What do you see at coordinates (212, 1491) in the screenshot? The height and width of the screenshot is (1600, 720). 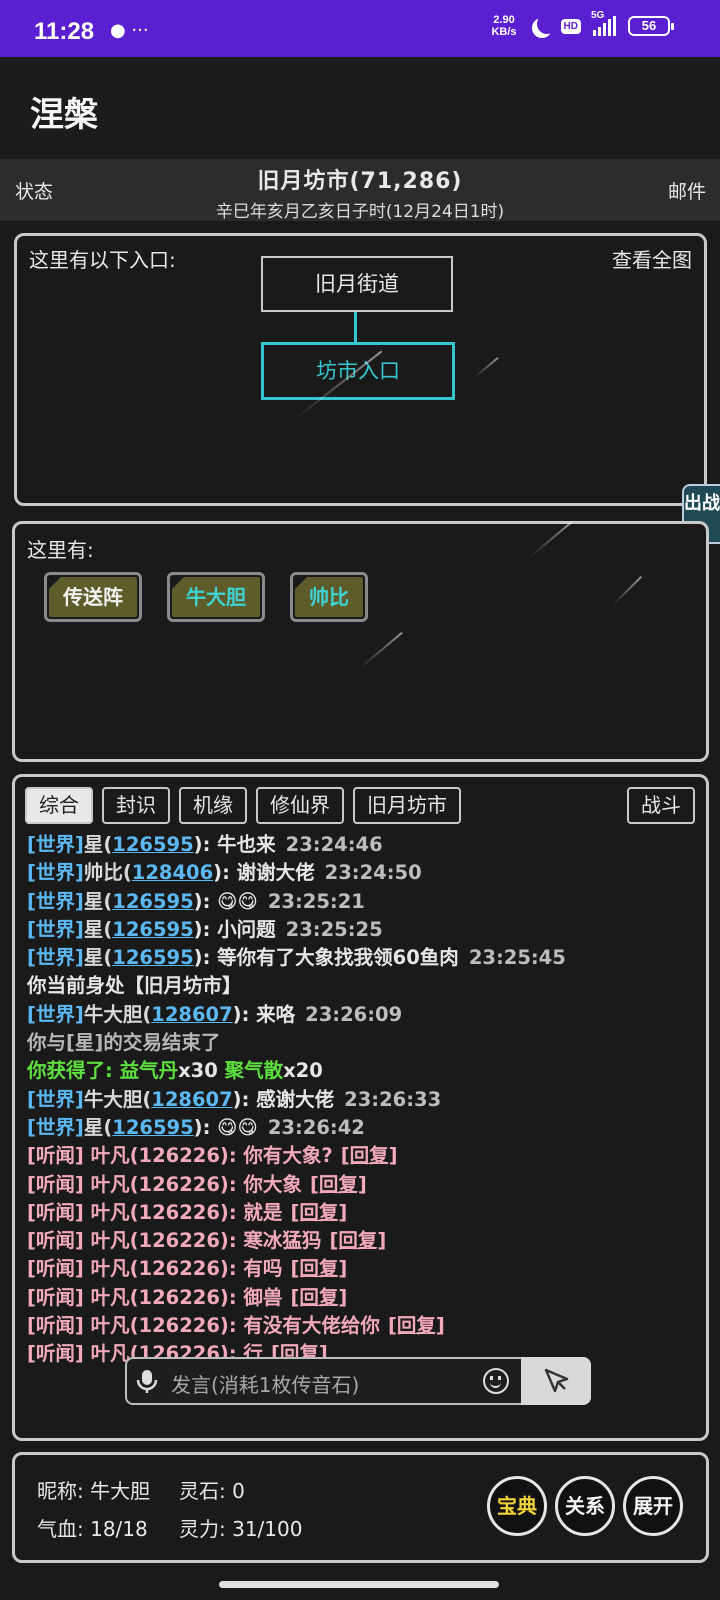 I see `player-spirit-stone: 灵石: 0` at bounding box center [212, 1491].